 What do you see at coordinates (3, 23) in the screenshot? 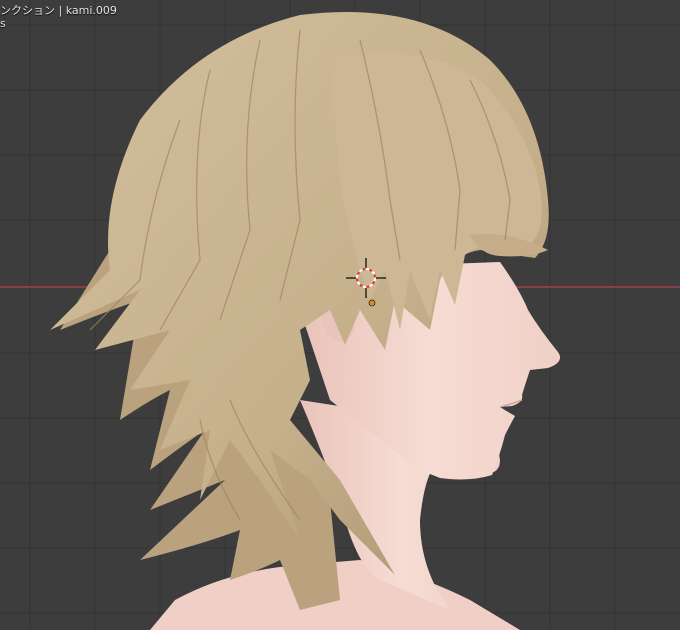
I see `viewport-mode-label: s` at bounding box center [3, 23].